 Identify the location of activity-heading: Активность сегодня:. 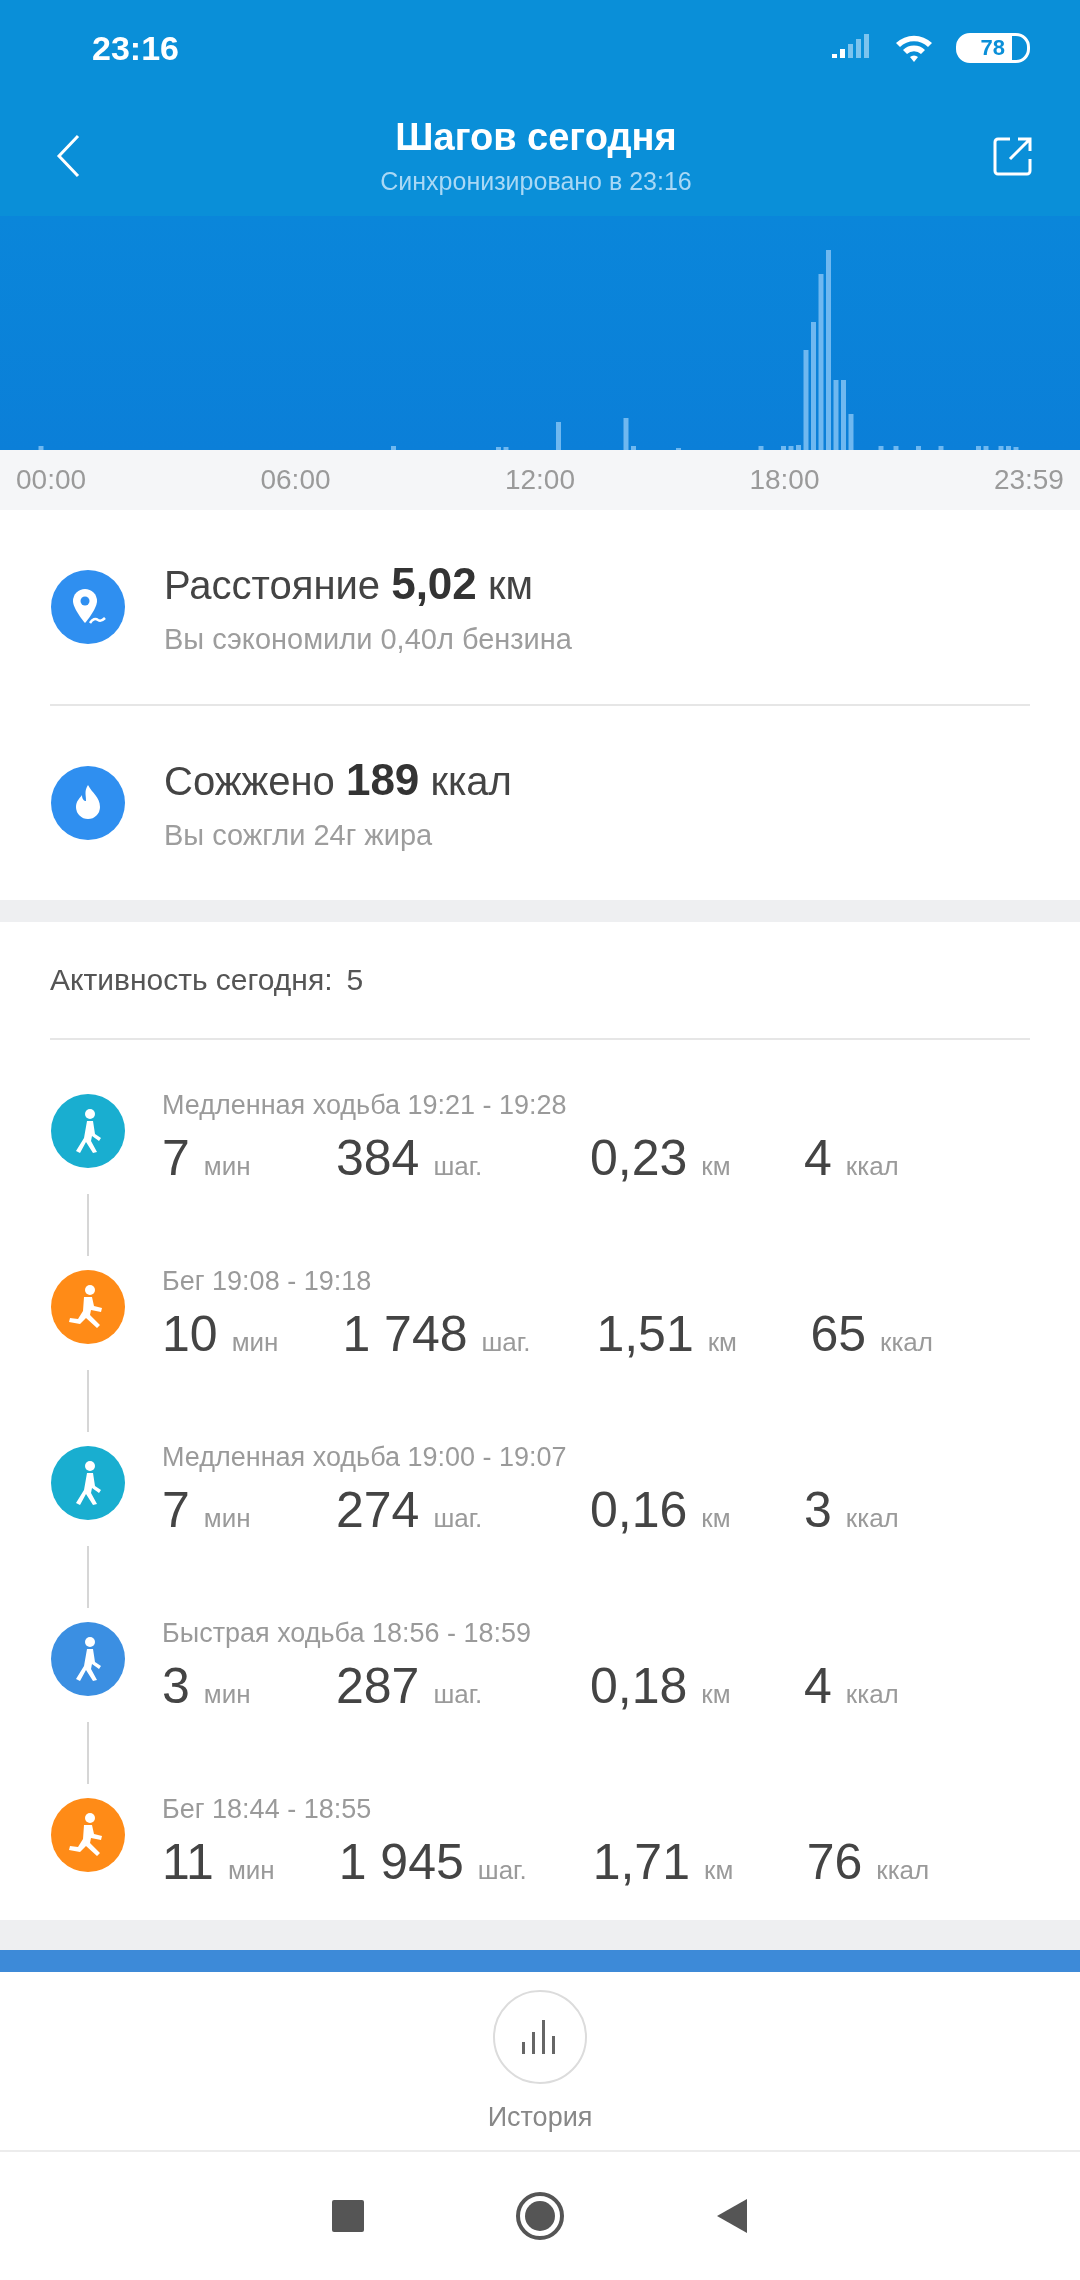
(191, 980).